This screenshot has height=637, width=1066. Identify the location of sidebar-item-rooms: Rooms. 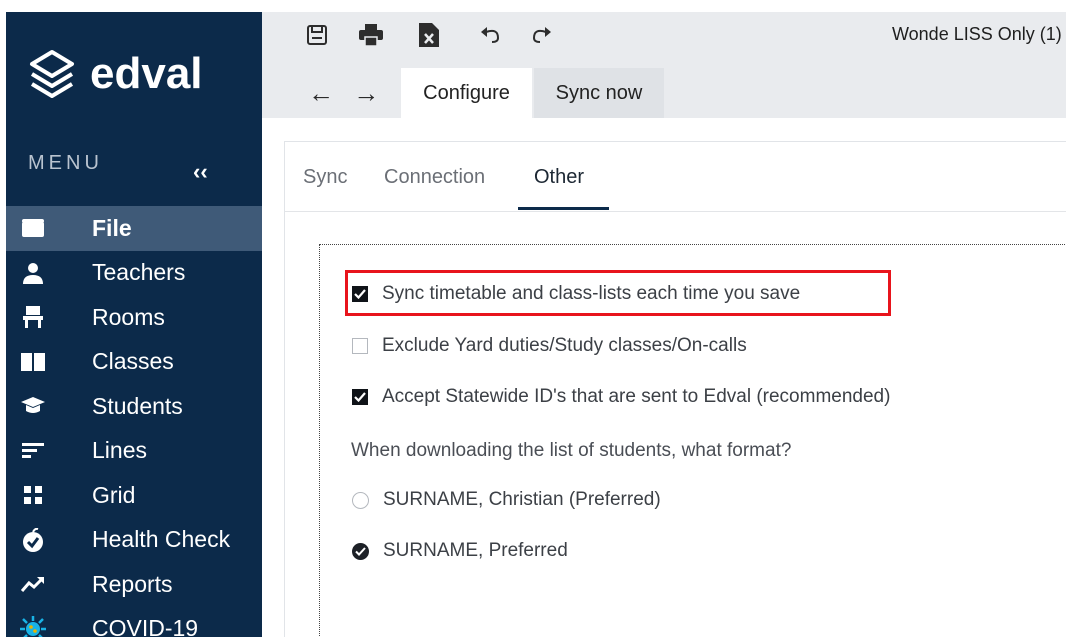
(134, 317).